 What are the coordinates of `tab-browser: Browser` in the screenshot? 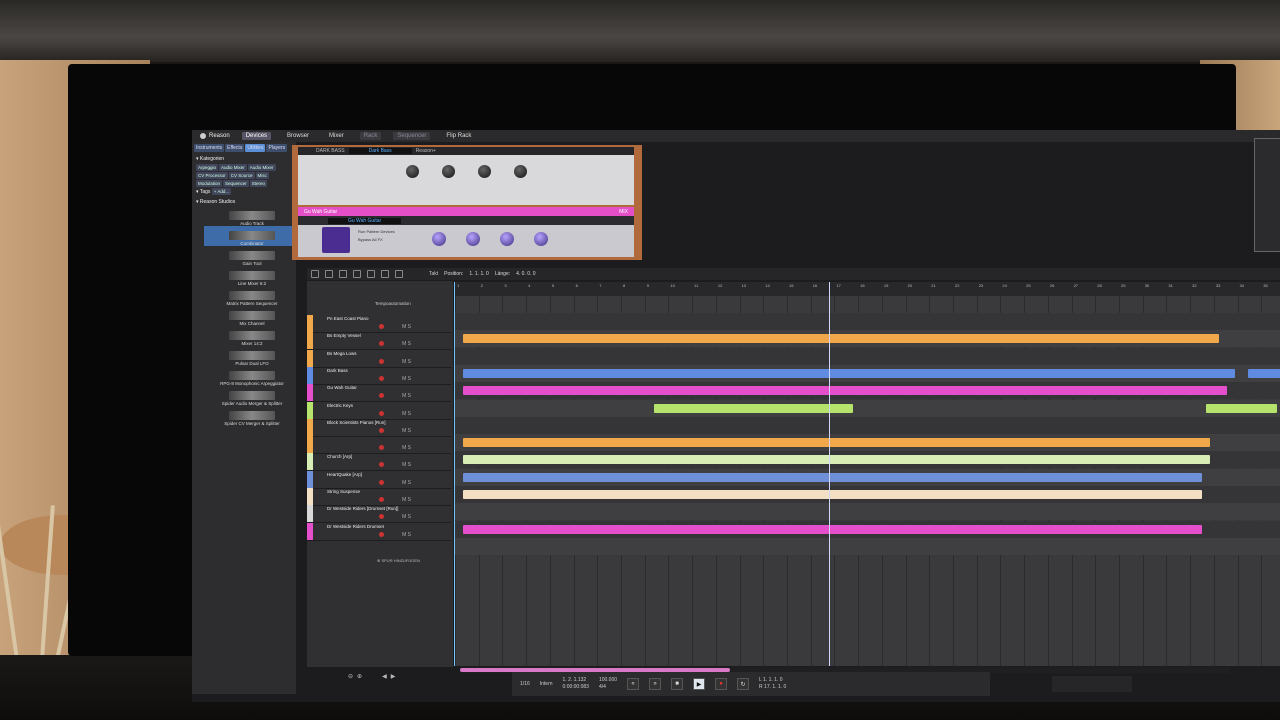 It's located at (298, 136).